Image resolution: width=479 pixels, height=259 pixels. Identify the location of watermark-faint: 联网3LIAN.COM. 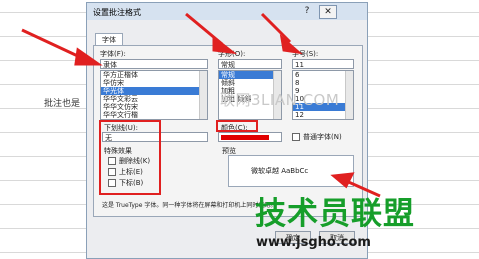
(280, 100).